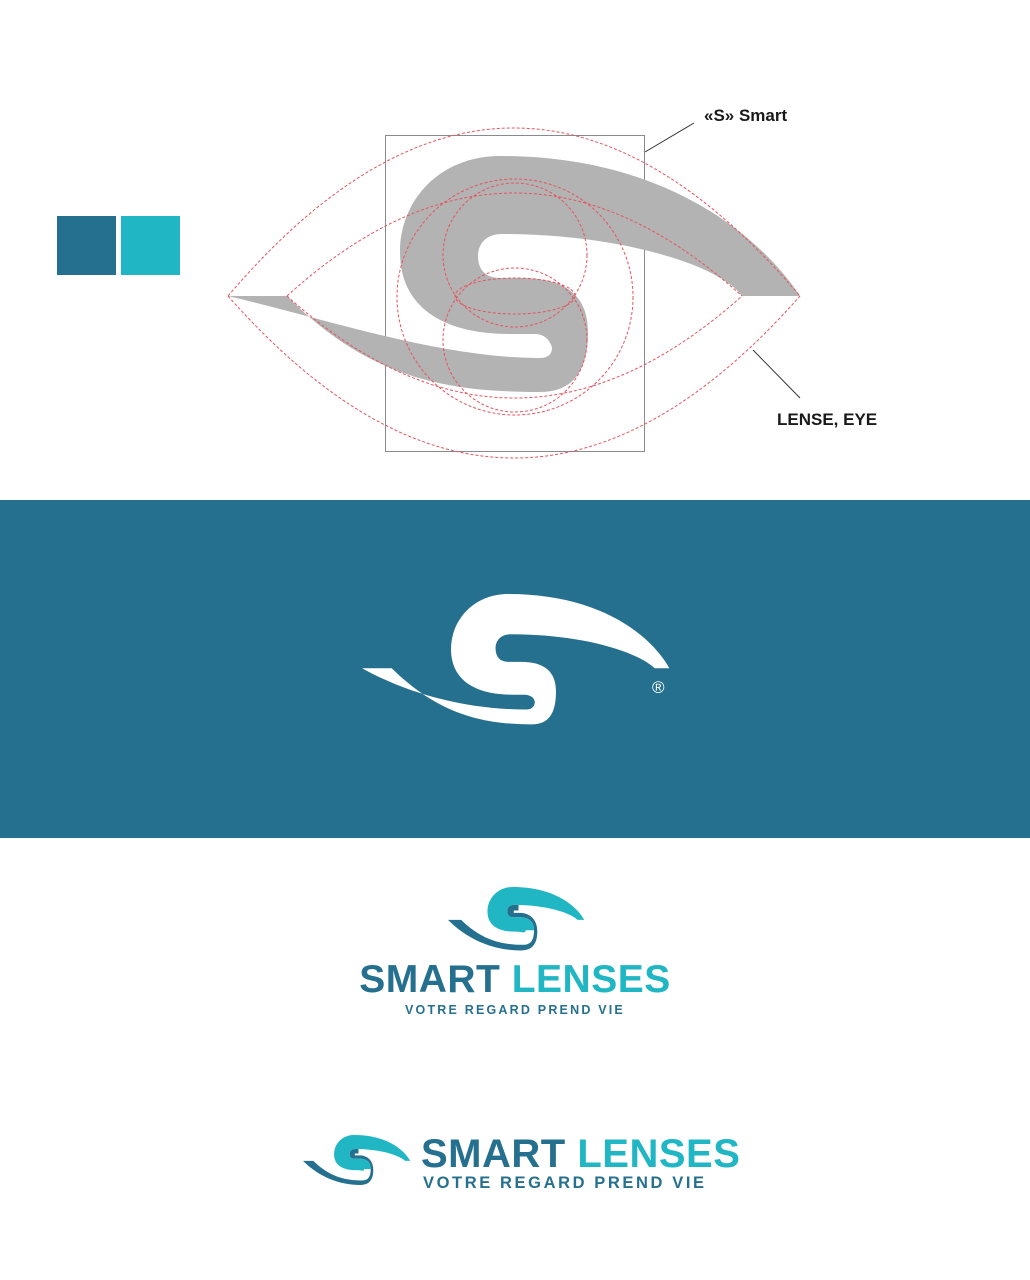 This screenshot has height=1280, width=1030. What do you see at coordinates (515, 1010) in the screenshot?
I see `stacked-tagline: VOTRE REGARD PREND VIE` at bounding box center [515, 1010].